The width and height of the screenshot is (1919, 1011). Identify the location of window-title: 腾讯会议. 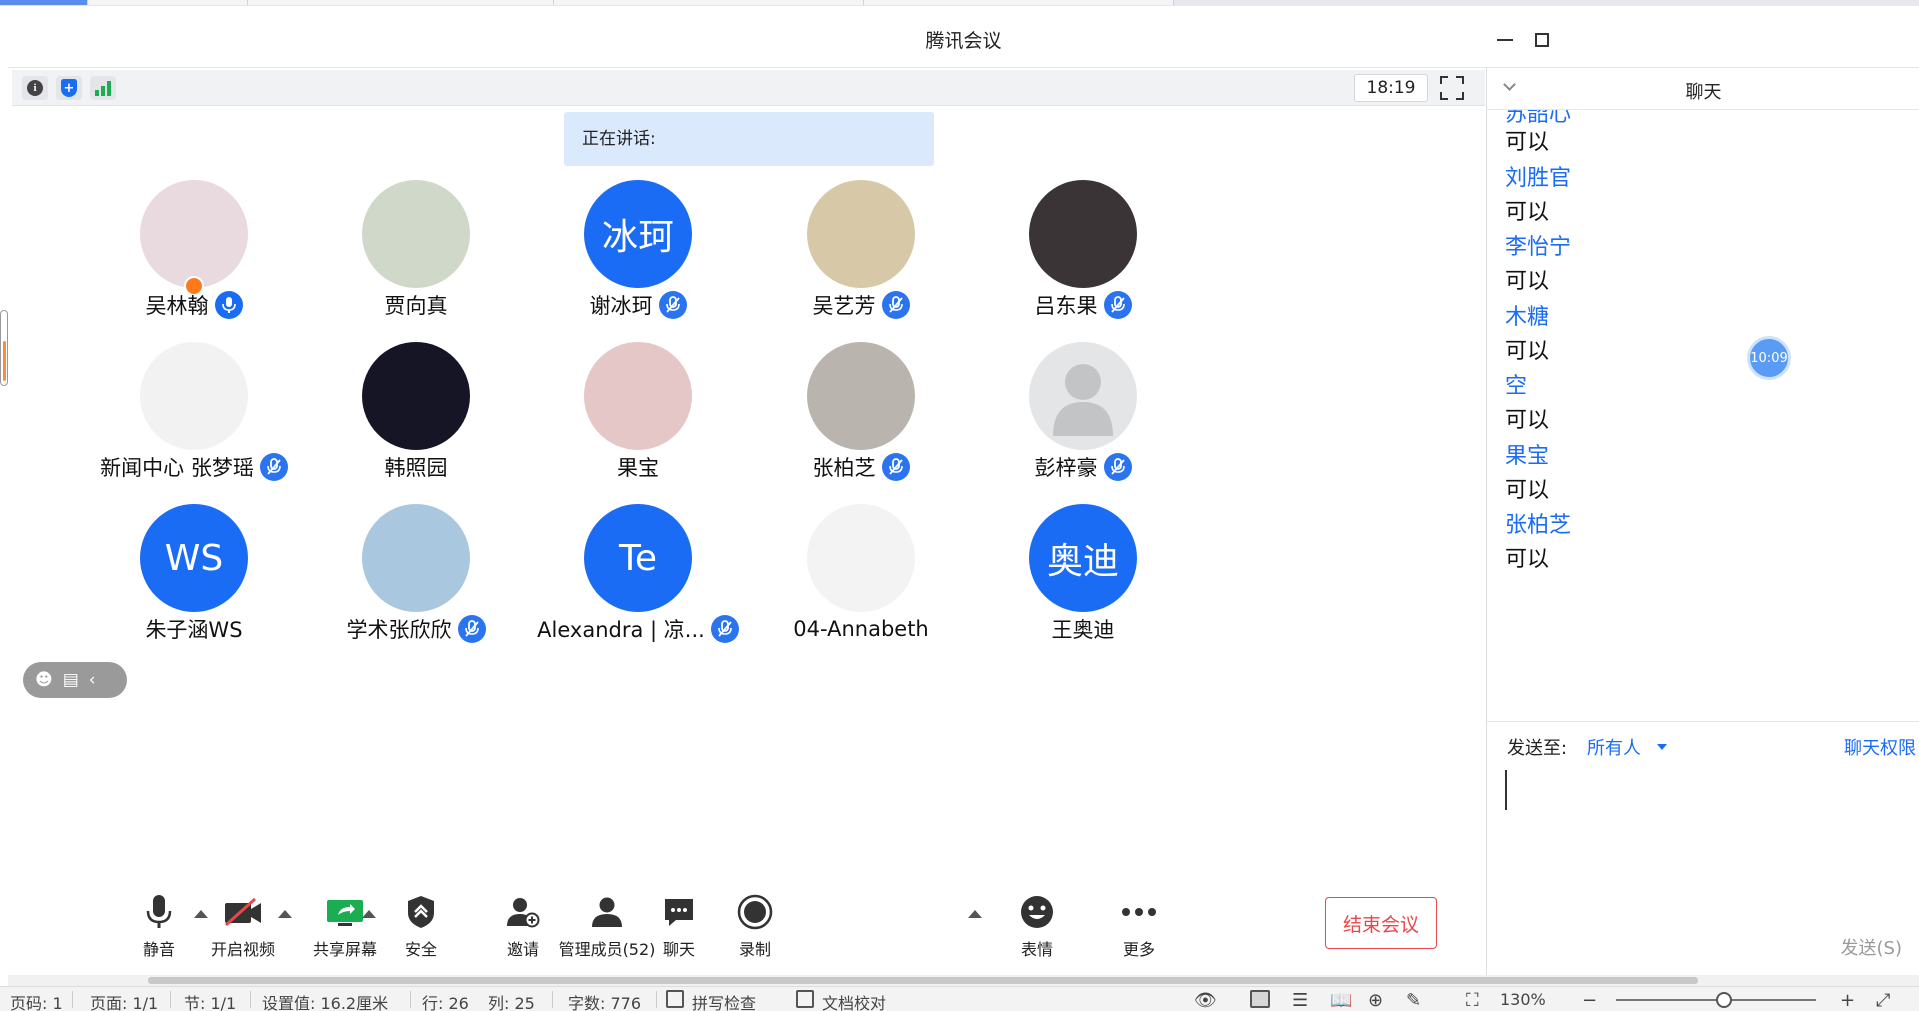
(963, 41).